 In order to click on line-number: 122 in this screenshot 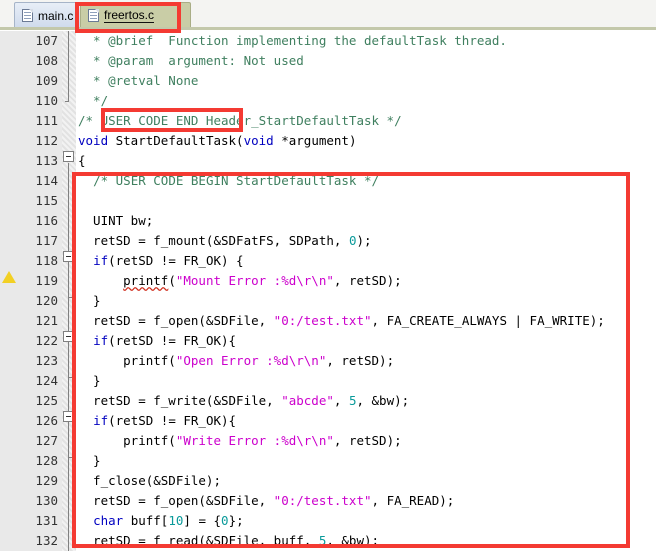, I will do `click(46, 340)`.